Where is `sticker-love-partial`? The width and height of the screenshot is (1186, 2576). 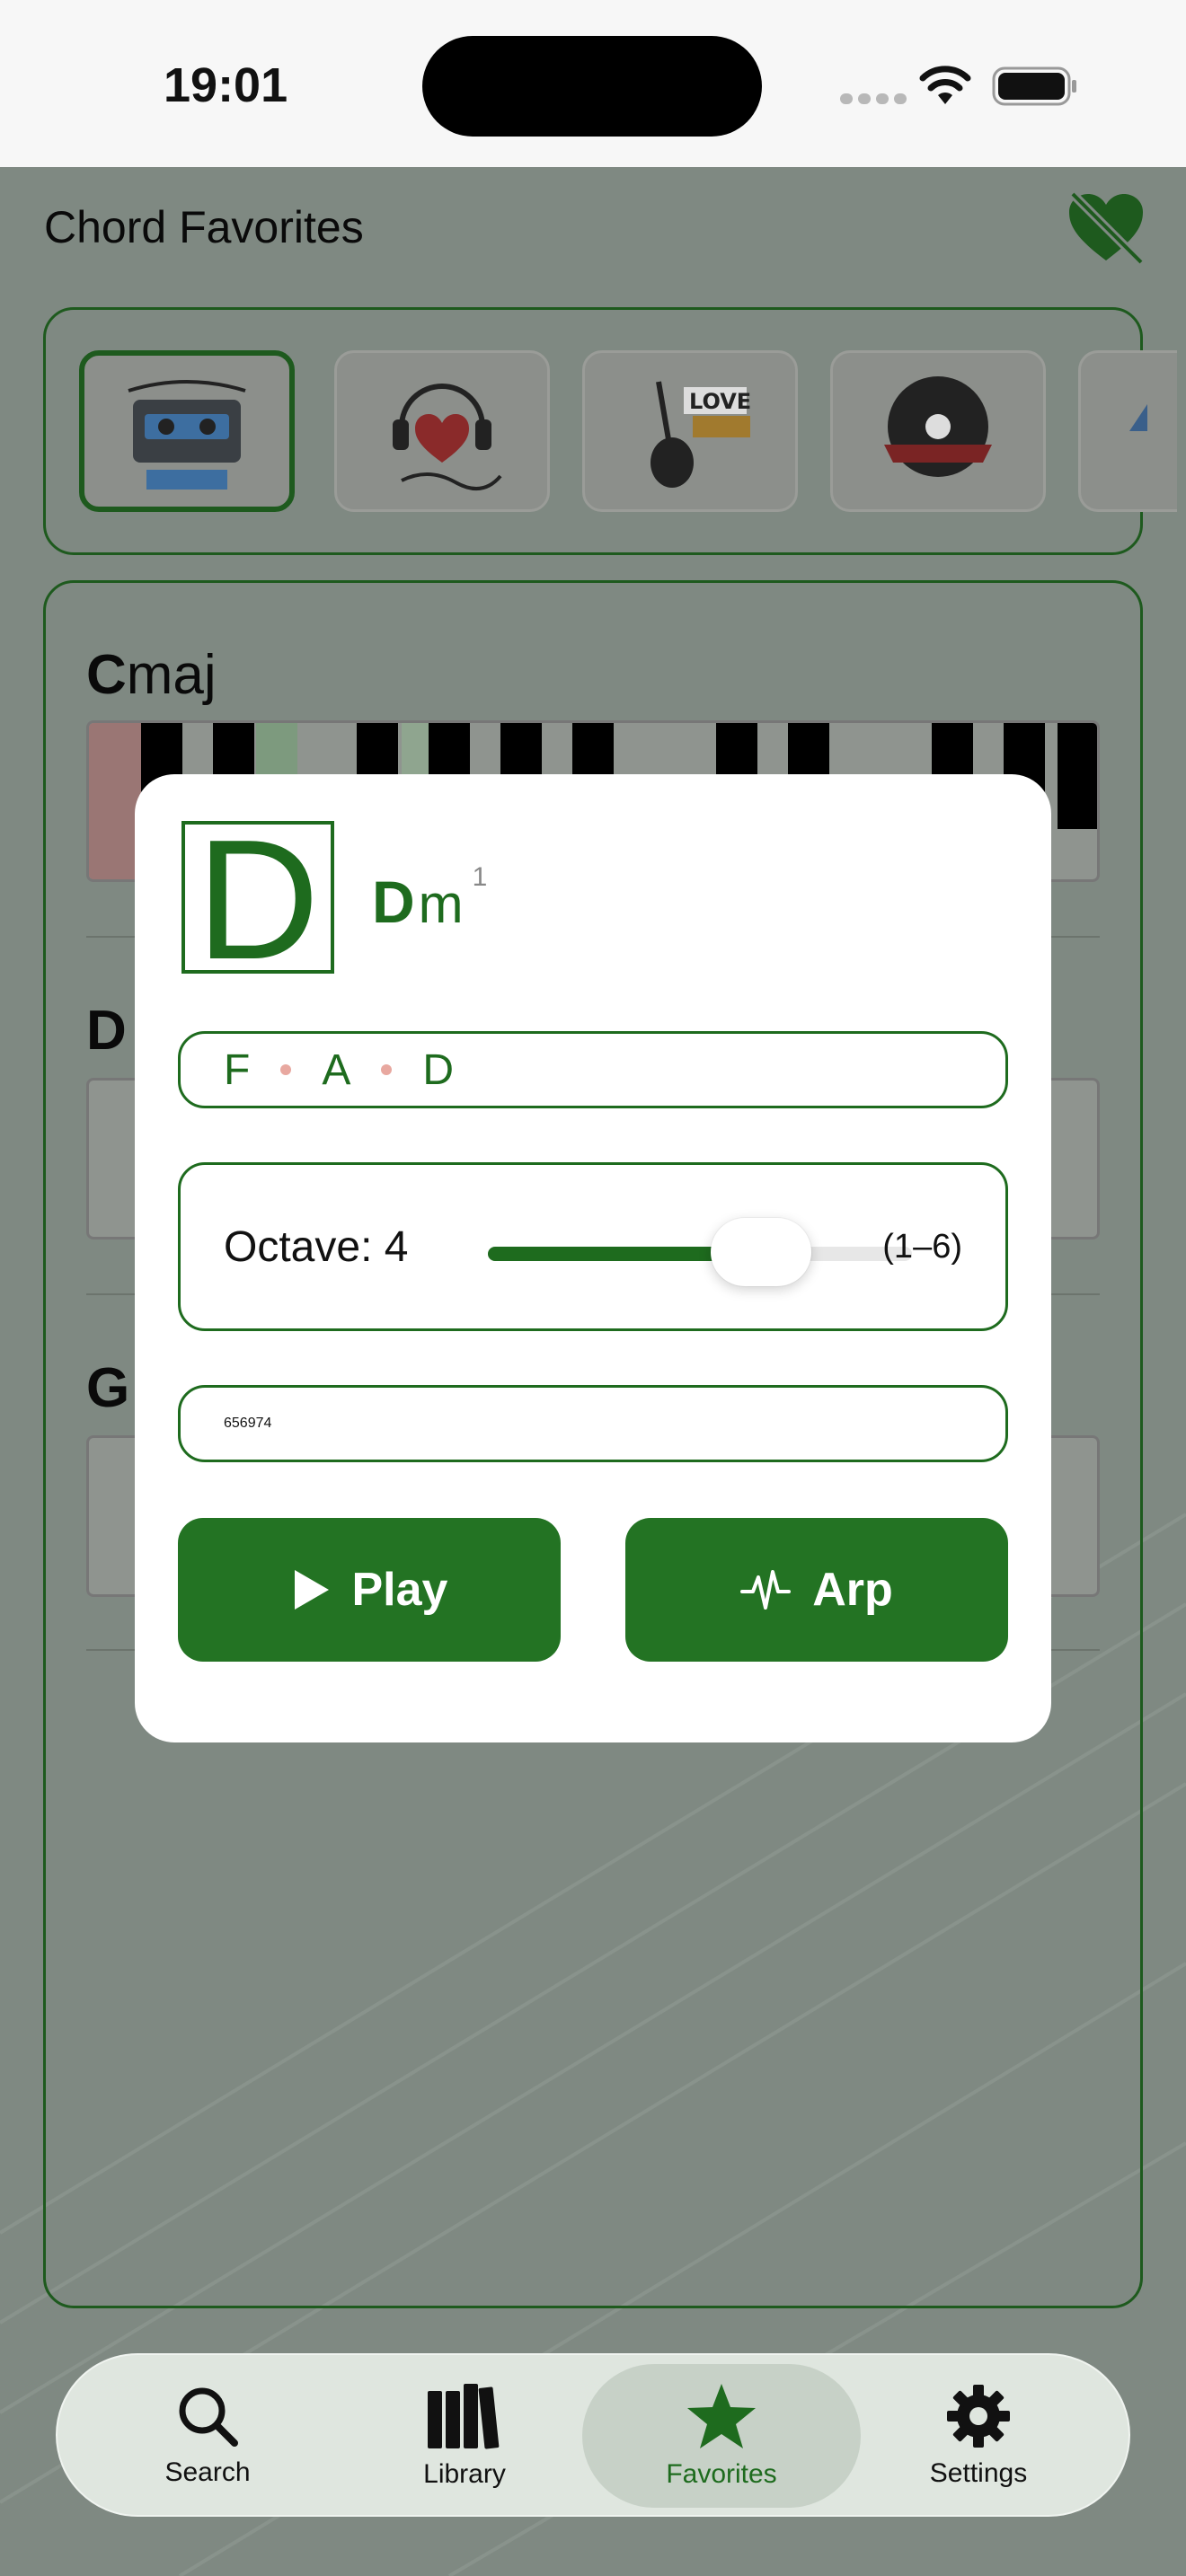
sticker-love-partial is located at coordinates (1127, 431).